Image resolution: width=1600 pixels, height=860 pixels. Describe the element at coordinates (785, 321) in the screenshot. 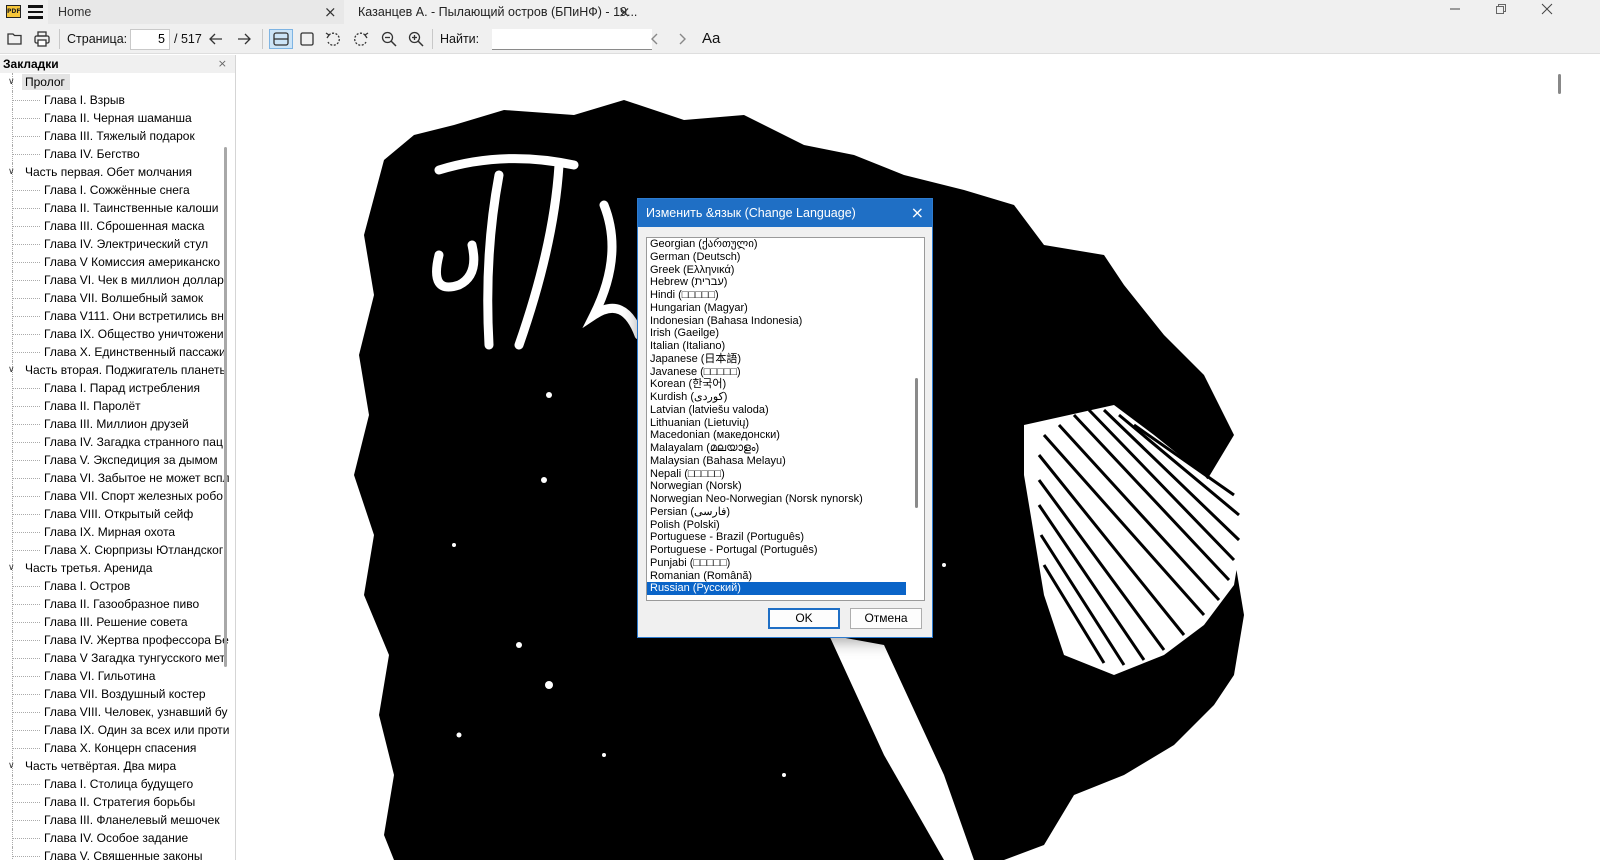

I see `language-option: Indonesian (Bahasa Indonesia)` at that location.